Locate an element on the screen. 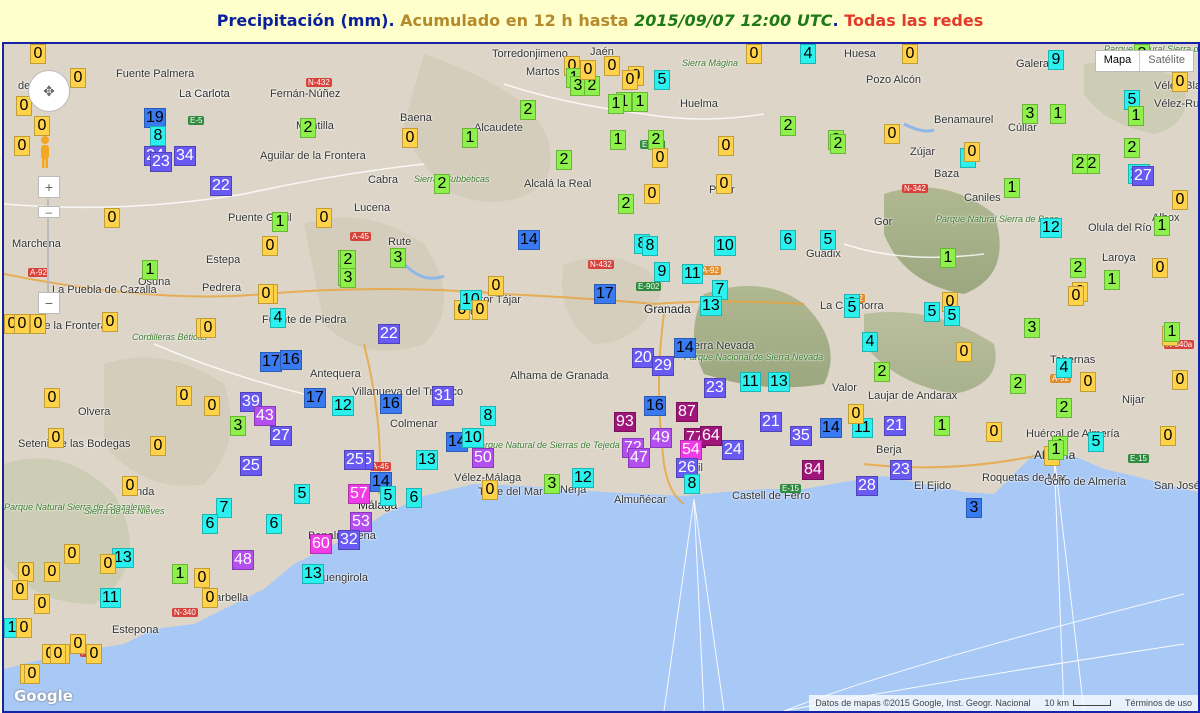 This screenshot has width=1200, height=713. station-value: 84 is located at coordinates (813, 470).